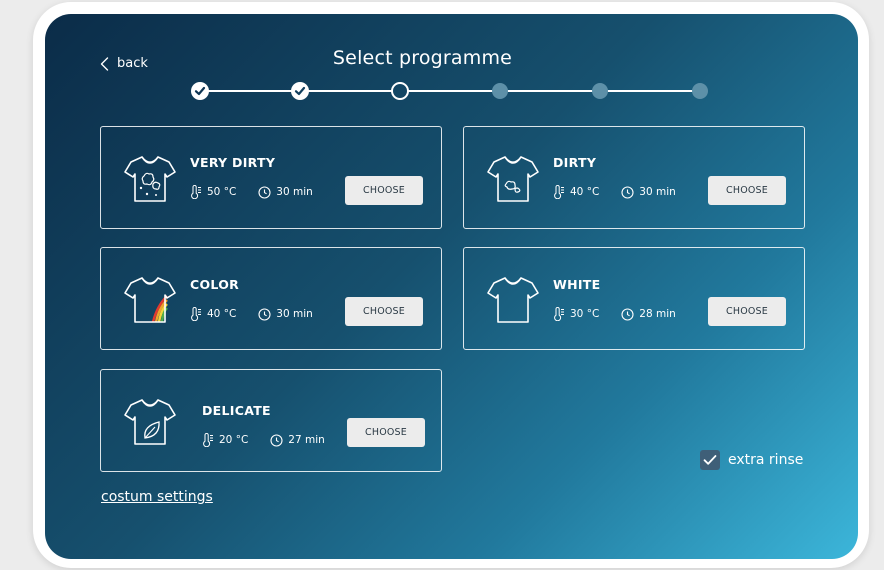 The image size is (884, 570). What do you see at coordinates (234, 440) in the screenshot?
I see `temperature-value: 20 °C` at bounding box center [234, 440].